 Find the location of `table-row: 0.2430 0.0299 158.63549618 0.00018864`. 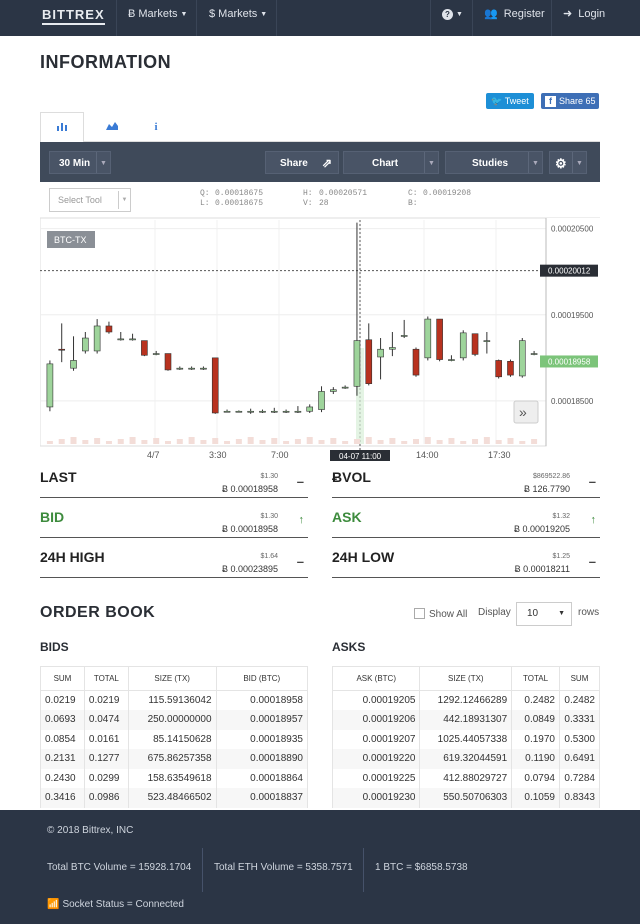

table-row: 0.2430 0.0299 158.63549618 0.00018864 is located at coordinates (174, 778).